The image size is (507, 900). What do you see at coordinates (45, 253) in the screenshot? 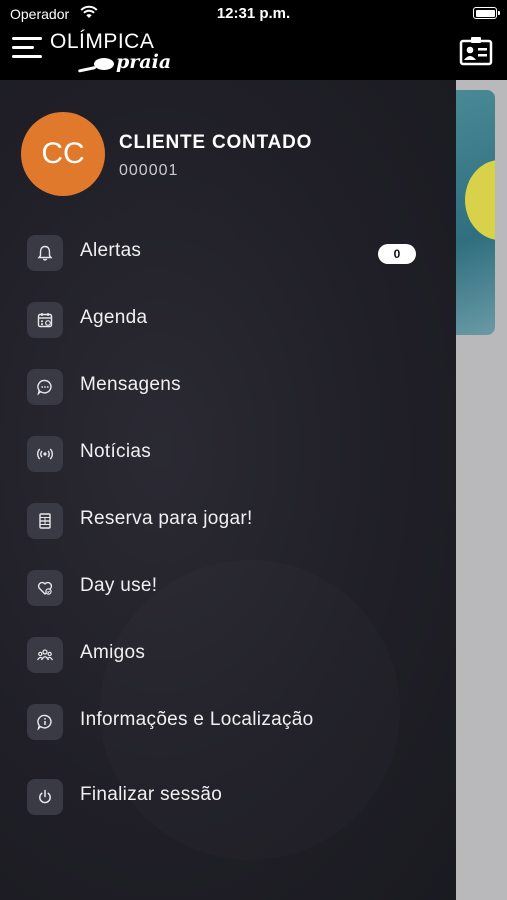
I see `bell-icon` at bounding box center [45, 253].